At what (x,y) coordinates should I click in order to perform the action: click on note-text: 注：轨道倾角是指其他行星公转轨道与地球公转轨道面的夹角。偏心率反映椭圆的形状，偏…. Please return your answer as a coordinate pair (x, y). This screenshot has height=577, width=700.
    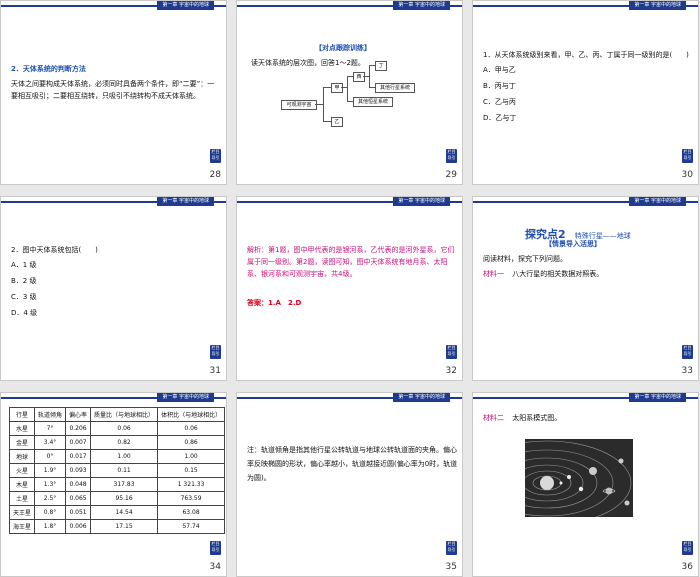
    Looking at the image, I should click on (352, 464).